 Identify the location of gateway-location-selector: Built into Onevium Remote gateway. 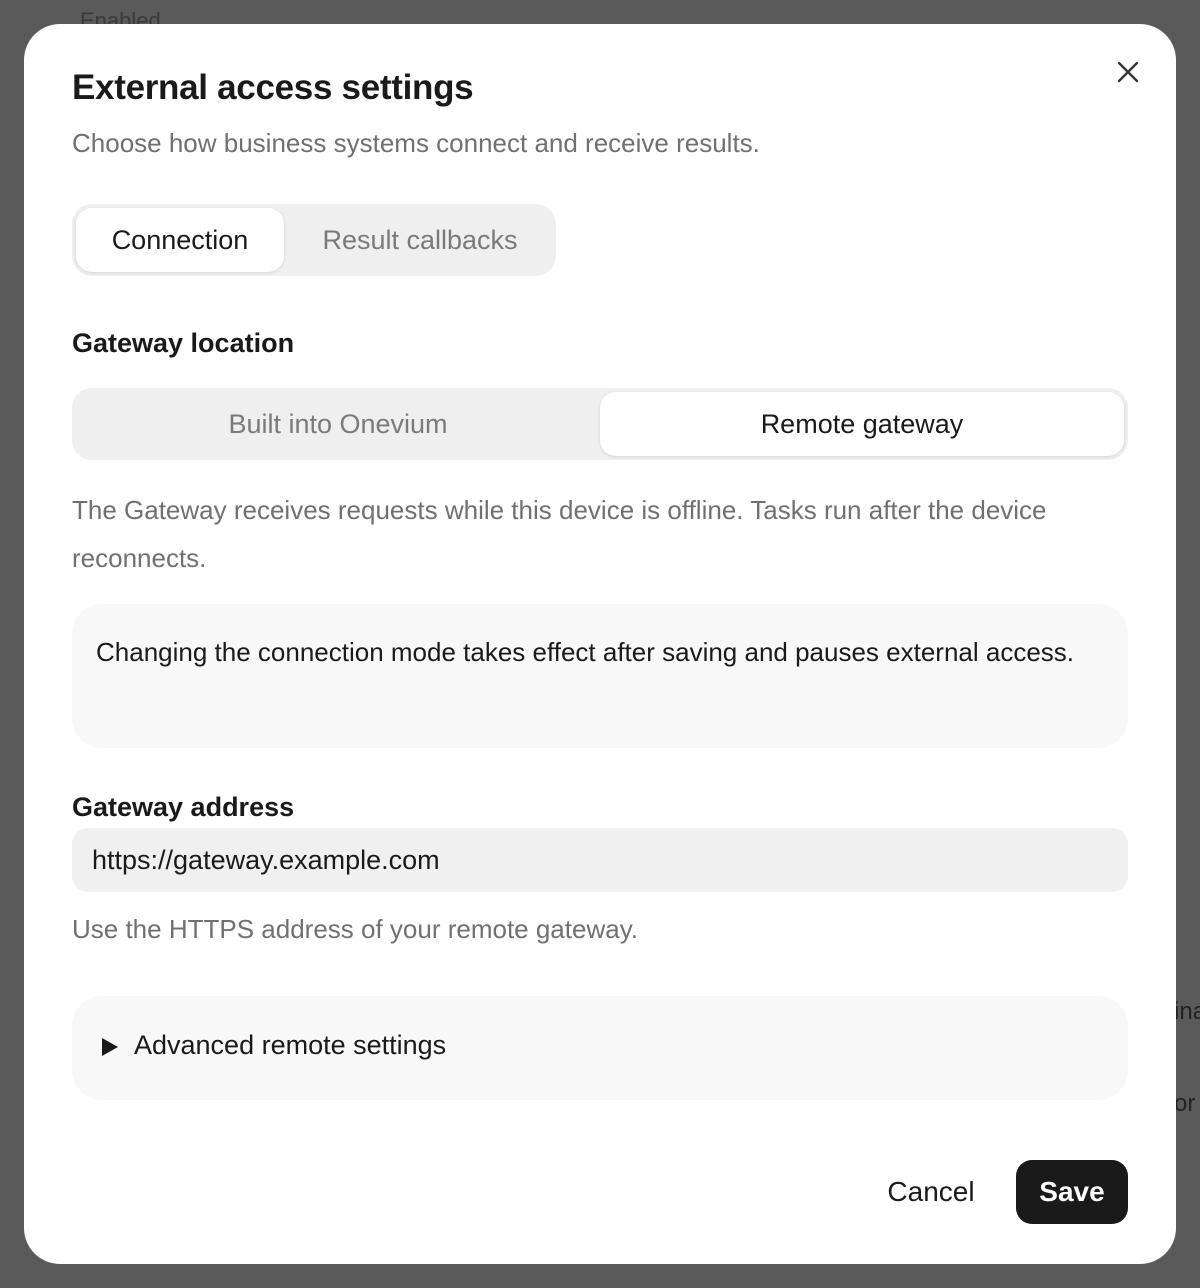
(600, 424).